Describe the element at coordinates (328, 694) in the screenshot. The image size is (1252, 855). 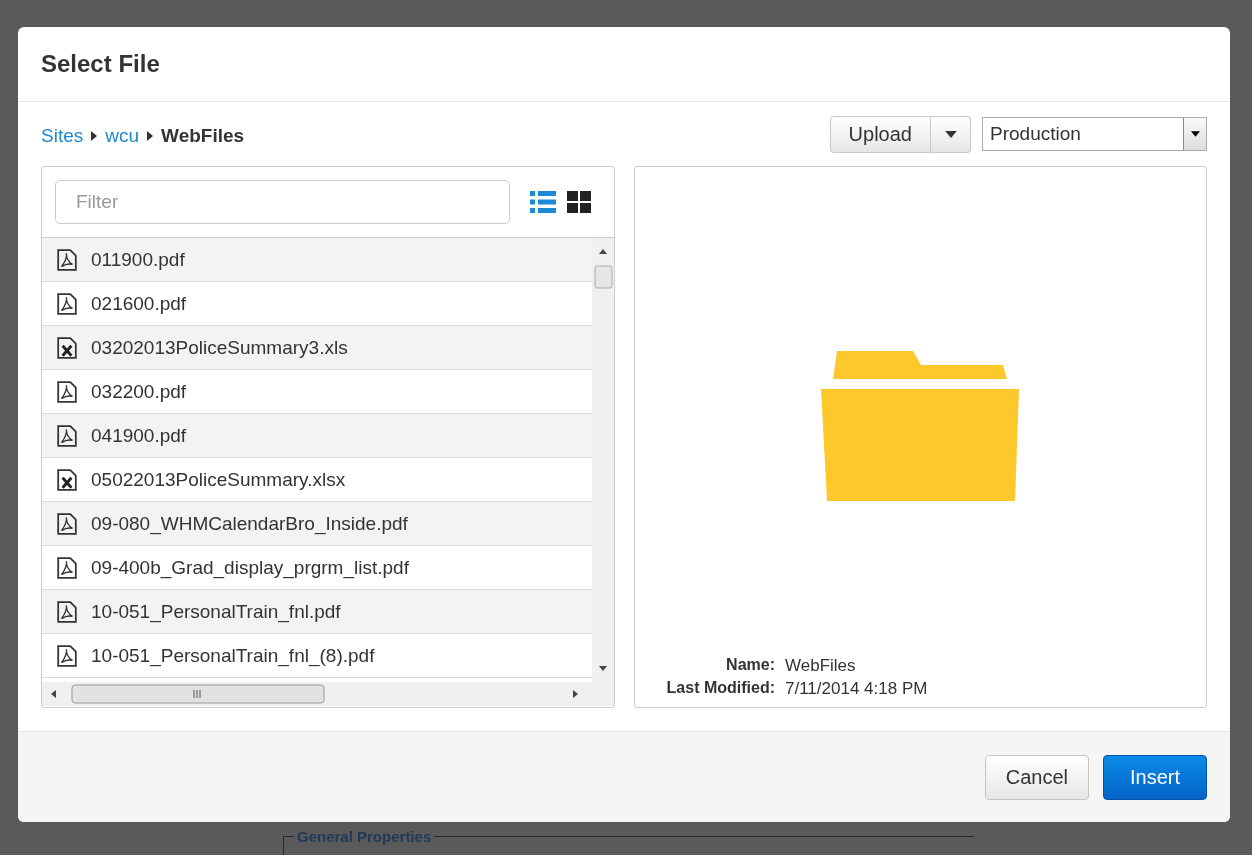
I see `horizontal-scrollbar` at that location.